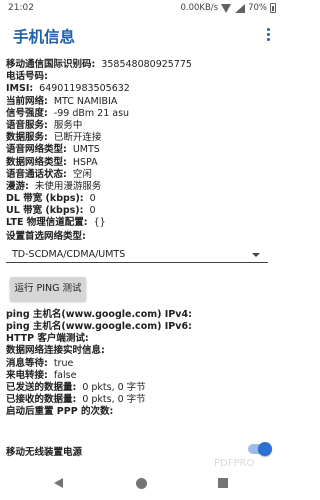 This screenshot has height=500, width=320. What do you see at coordinates (47, 339) in the screenshot?
I see `info-key: HTTP 客户端测试:` at bounding box center [47, 339].